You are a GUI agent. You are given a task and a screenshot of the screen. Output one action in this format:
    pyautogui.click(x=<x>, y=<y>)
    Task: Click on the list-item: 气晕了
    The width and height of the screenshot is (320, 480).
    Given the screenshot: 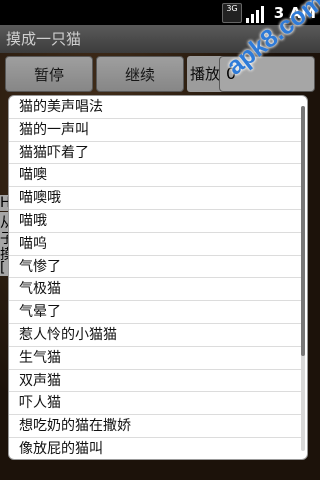 What is the action you would take?
    pyautogui.click(x=157, y=312)
    